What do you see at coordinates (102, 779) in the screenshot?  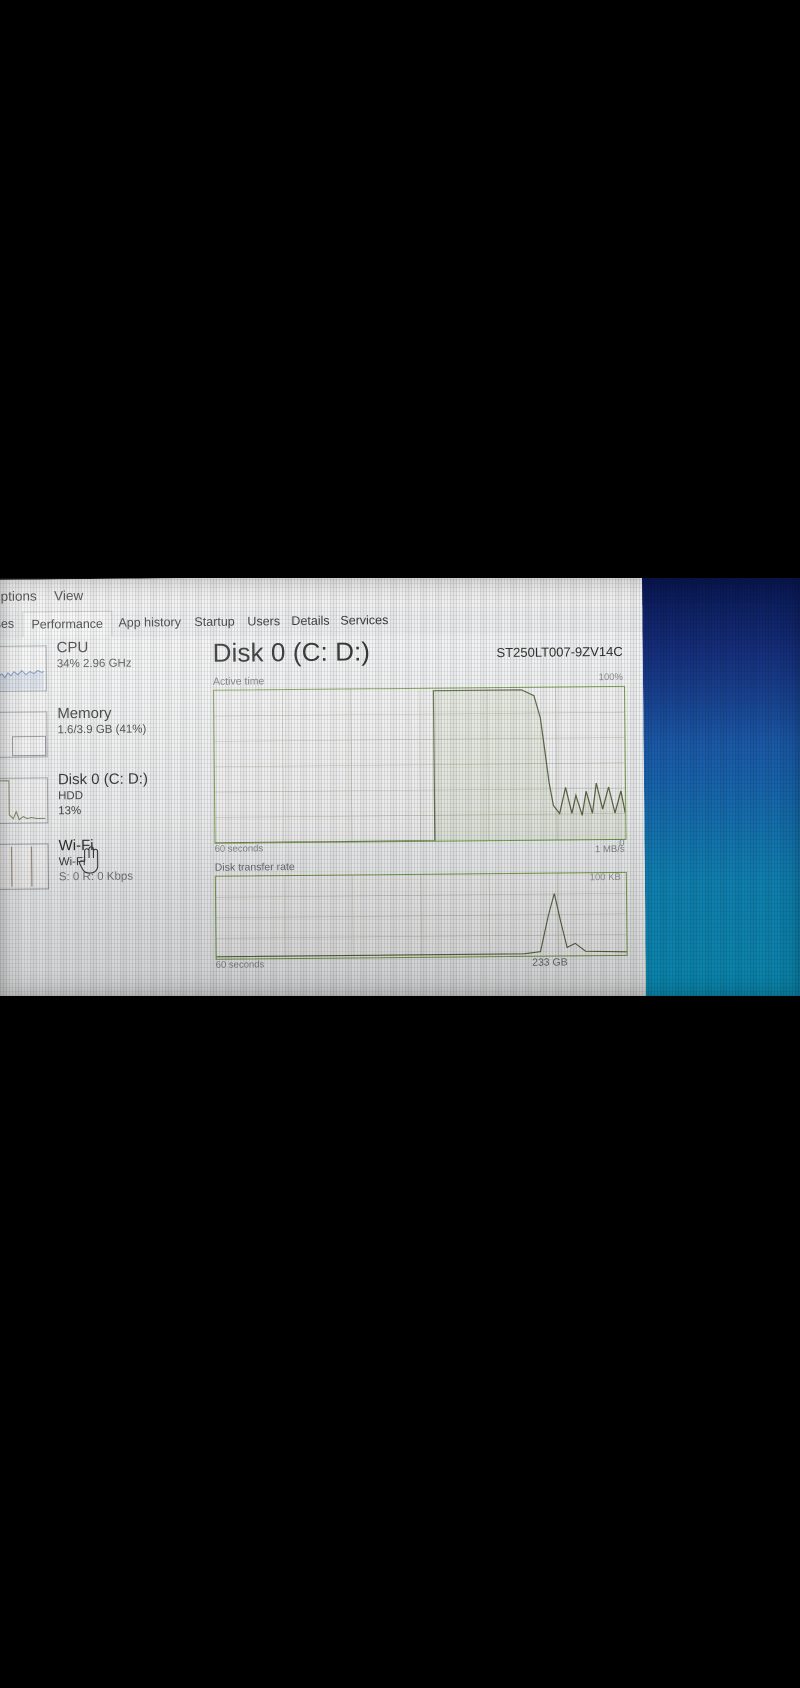 I see `sidebar-disk-title: Disk 0 (C: D:)` at bounding box center [102, 779].